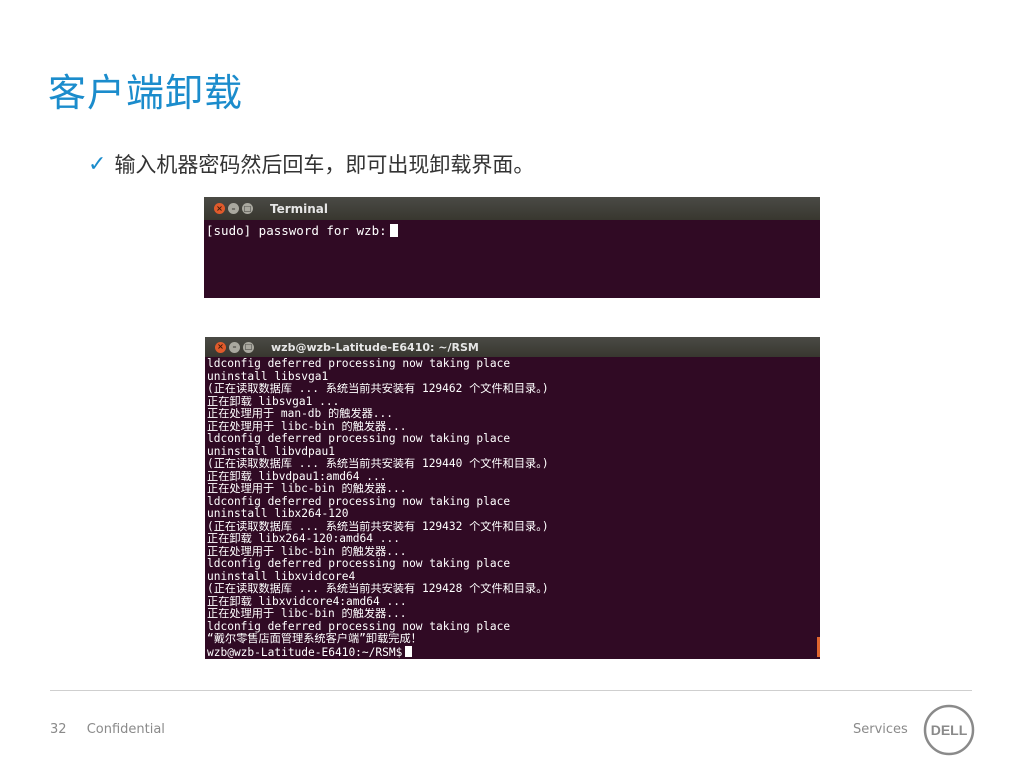 This screenshot has width=1024, height=768. What do you see at coordinates (378, 526) in the screenshot?
I see `terminal-line: (正在读取数据库 ... 系统当前共安装有 129432 个文件和目录。)` at bounding box center [378, 526].